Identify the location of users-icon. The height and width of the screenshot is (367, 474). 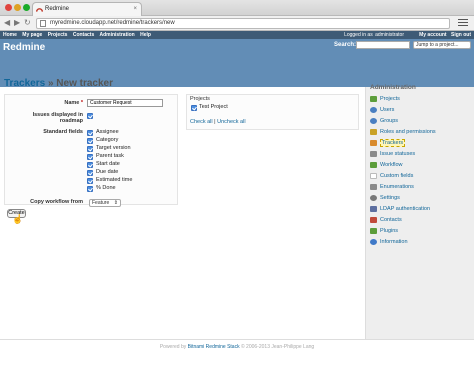
(373, 110).